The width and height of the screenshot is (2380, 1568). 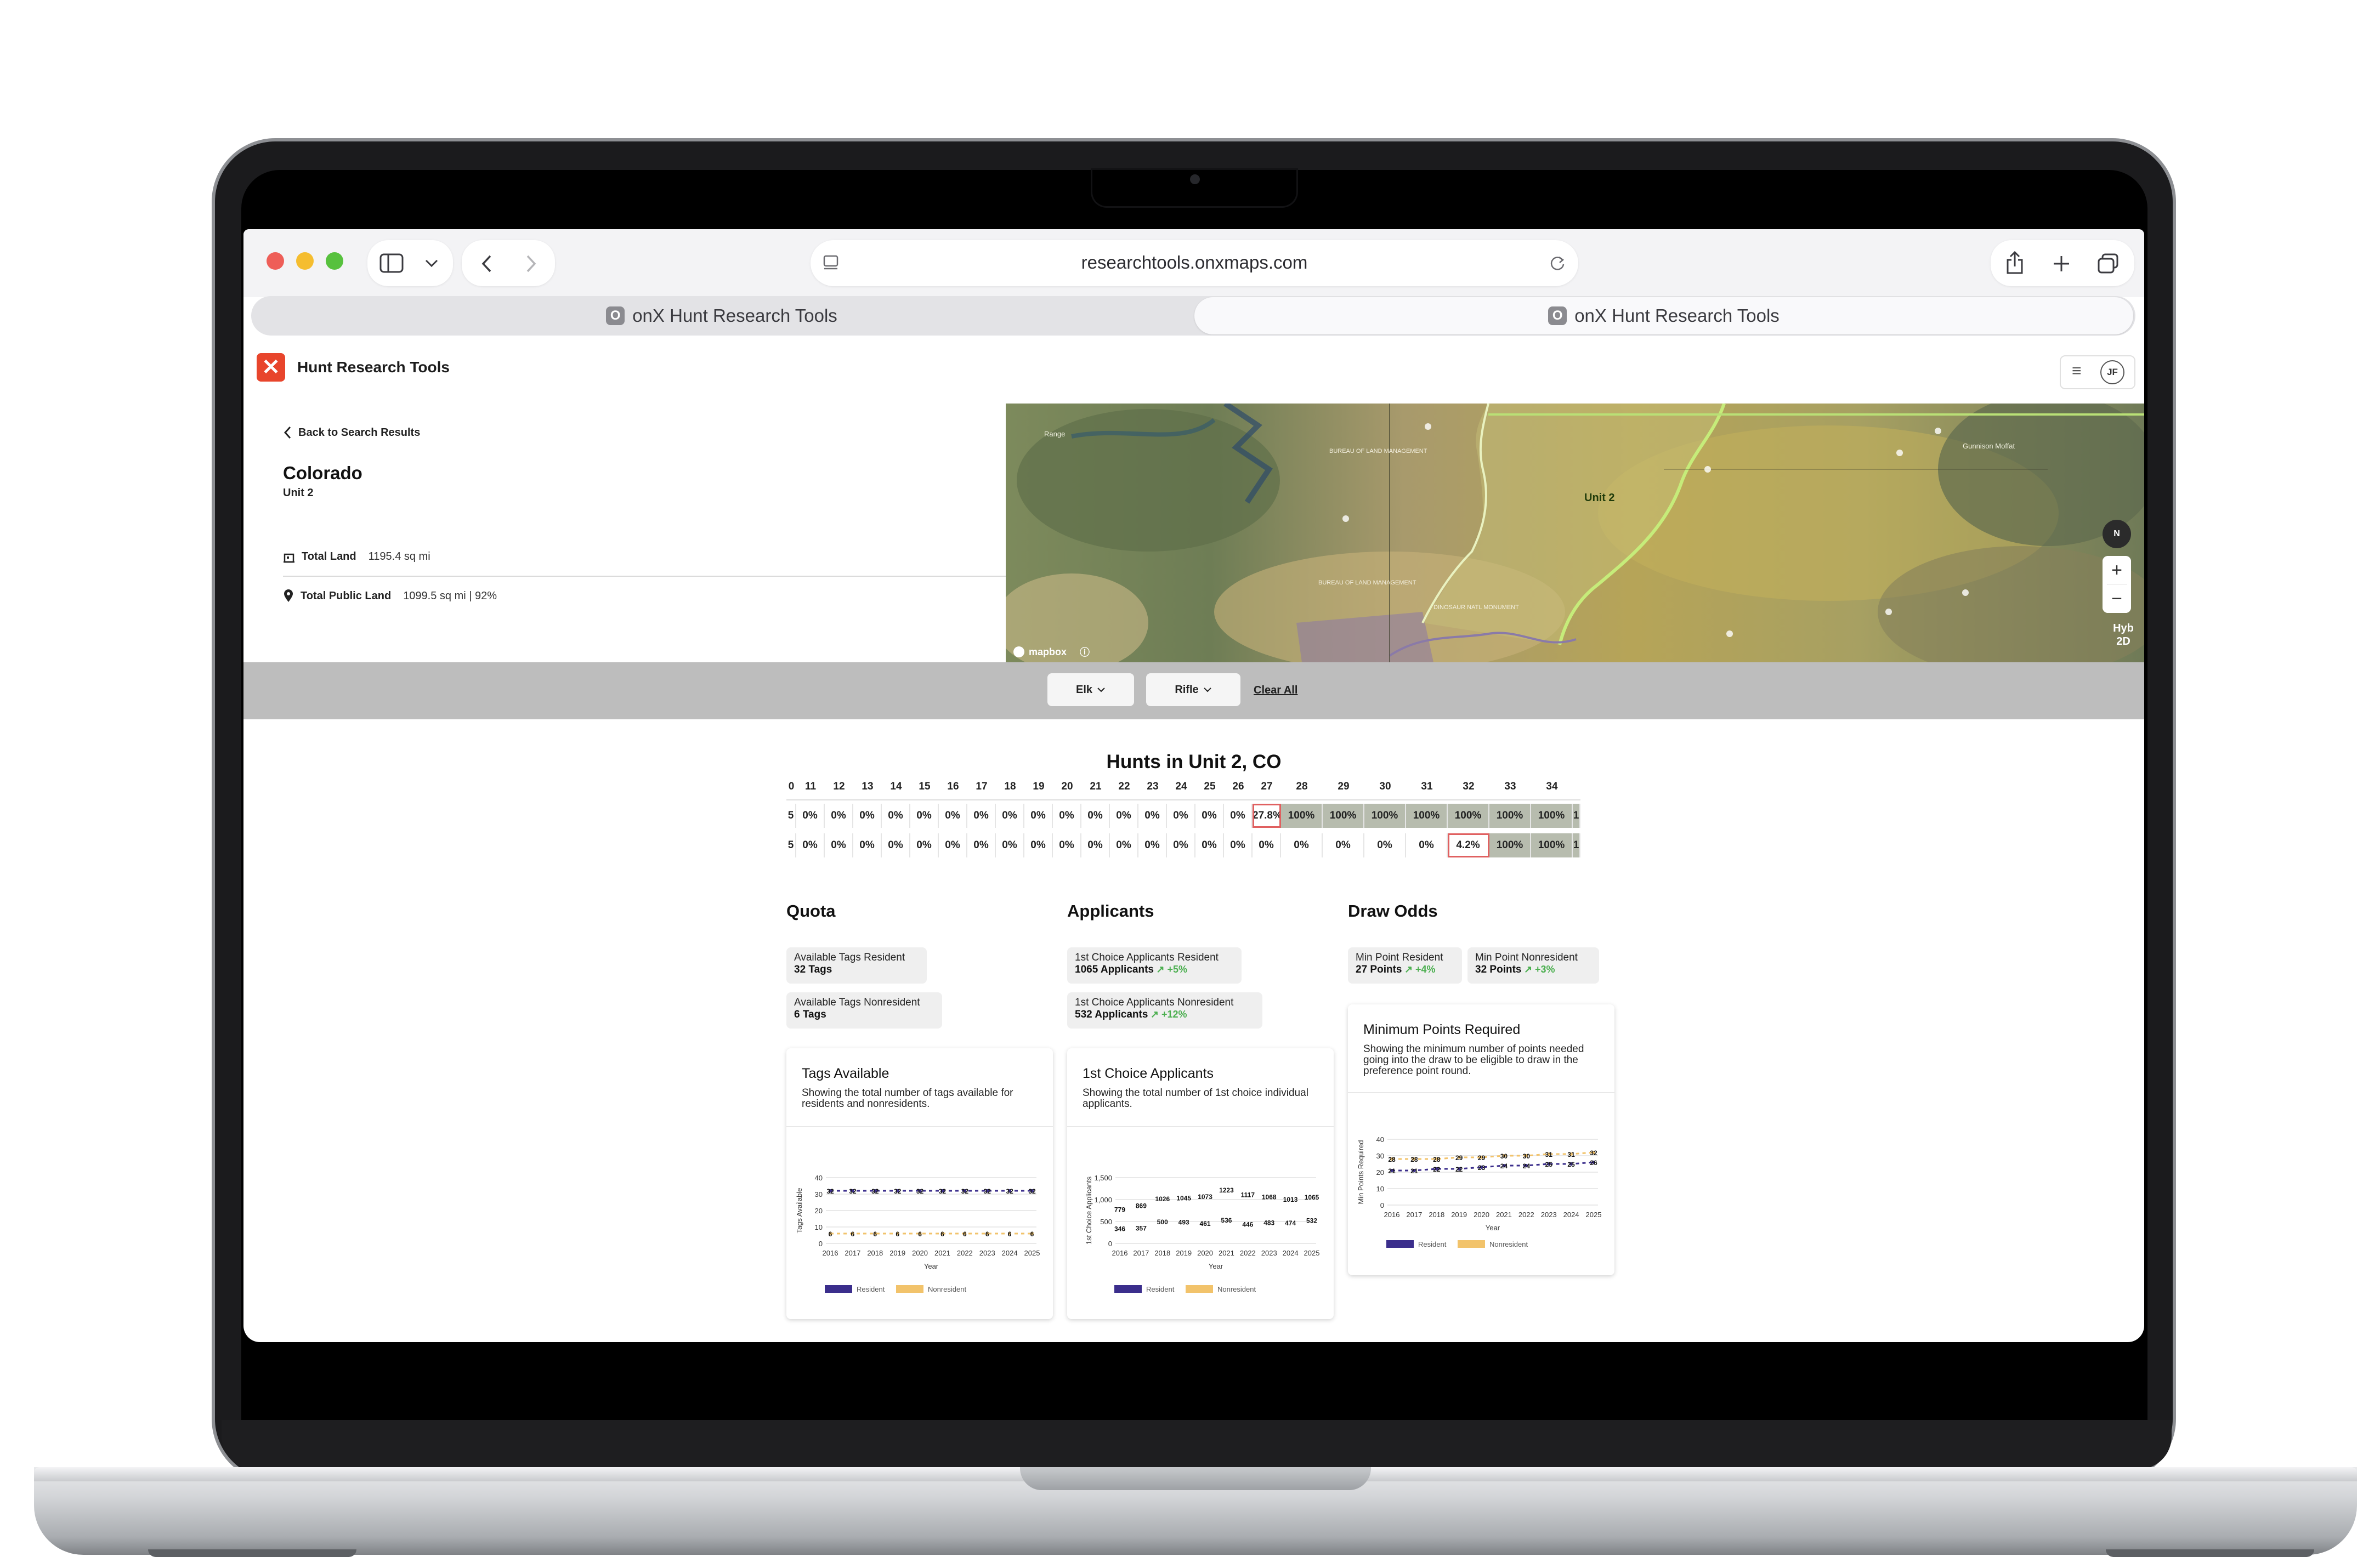 What do you see at coordinates (351, 433) in the screenshot?
I see `back-to-results-link: Back to Search Results` at bounding box center [351, 433].